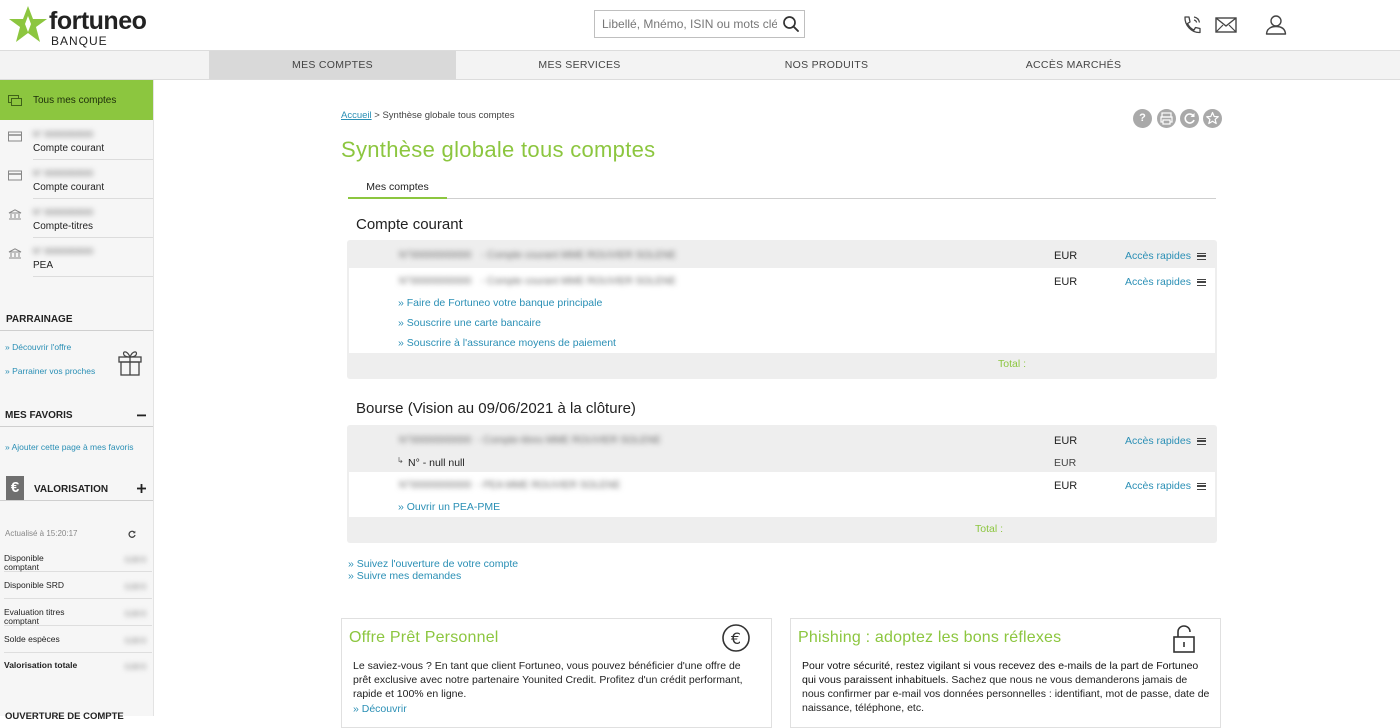  What do you see at coordinates (469, 323) in the screenshot?
I see `souscrire-carte-link: » Souscrire une carte bancaire` at bounding box center [469, 323].